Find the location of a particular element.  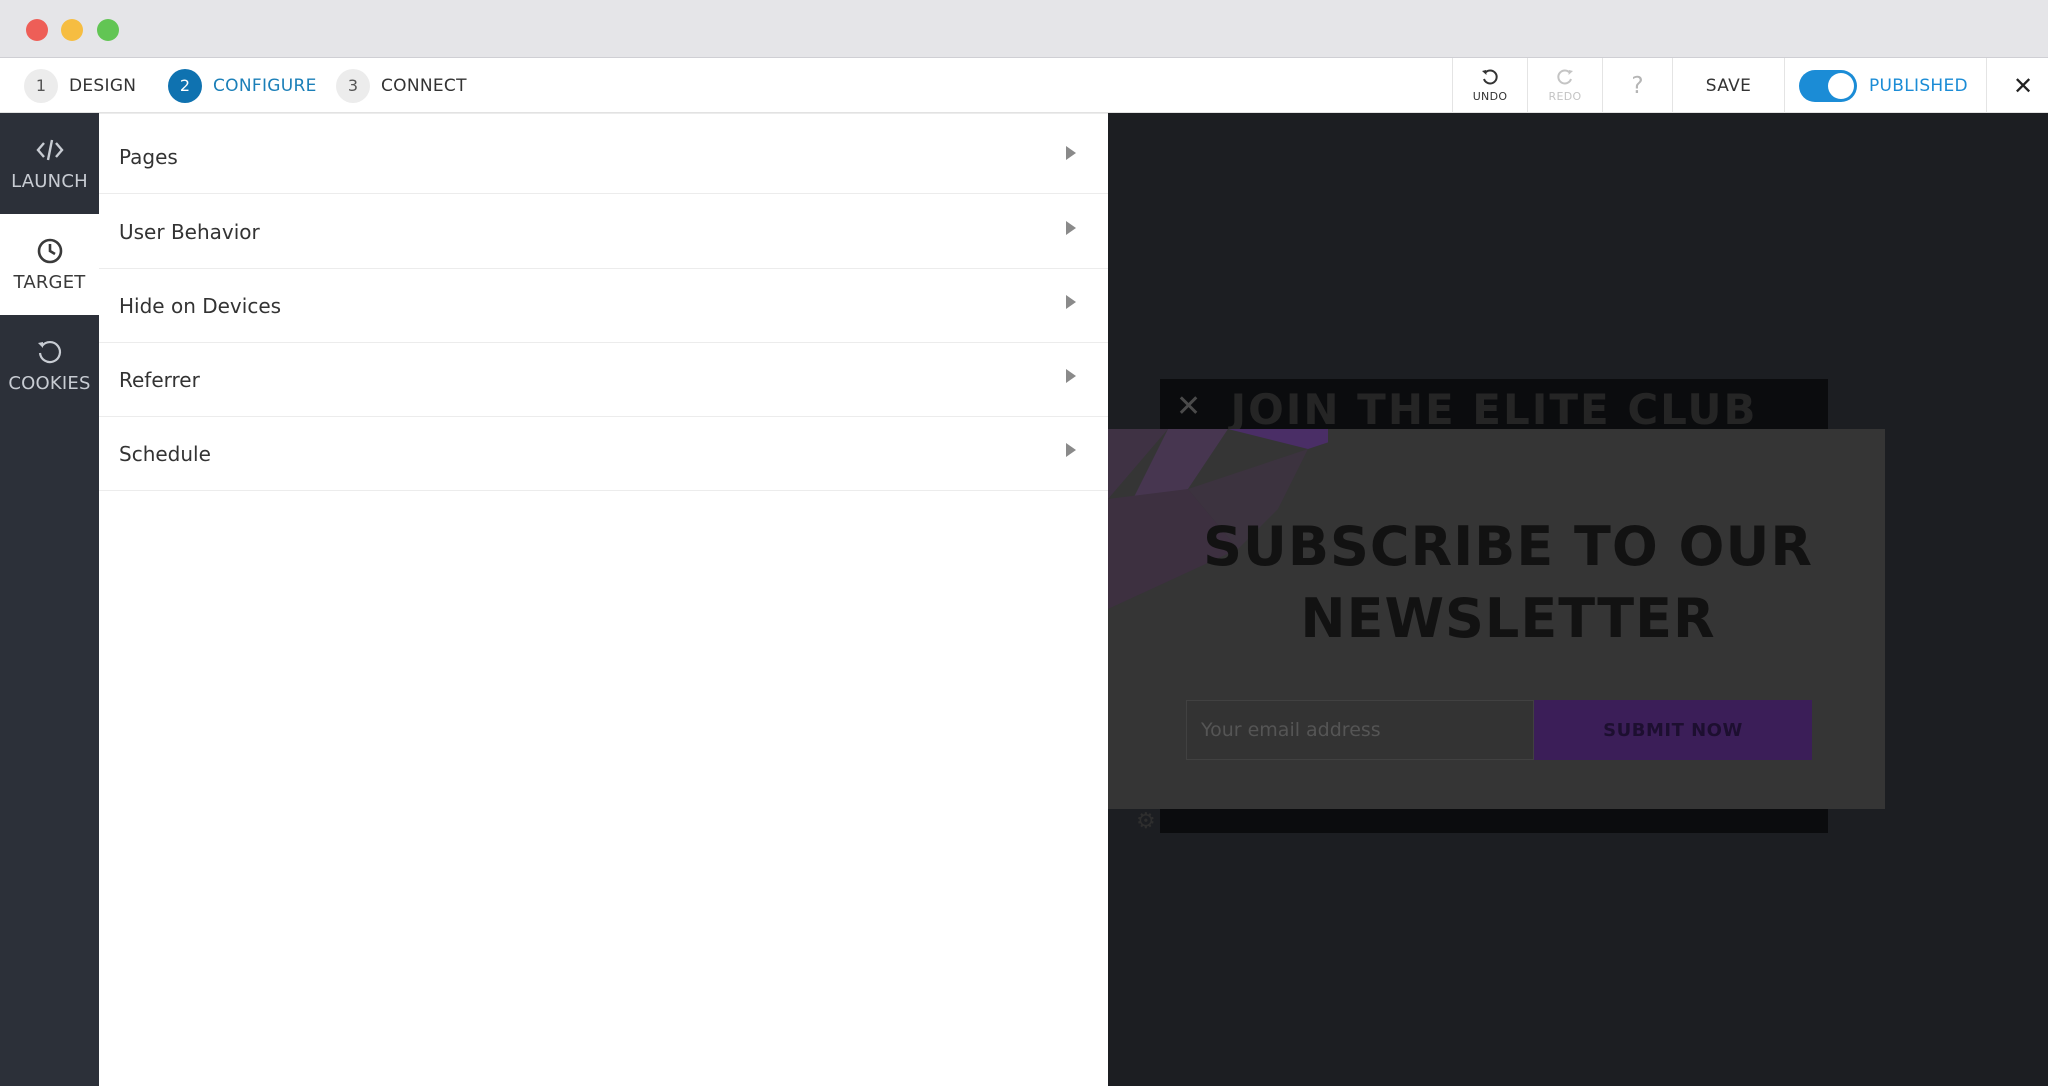

sidebar-item-cookies: COOKIES is located at coordinates (49, 365).